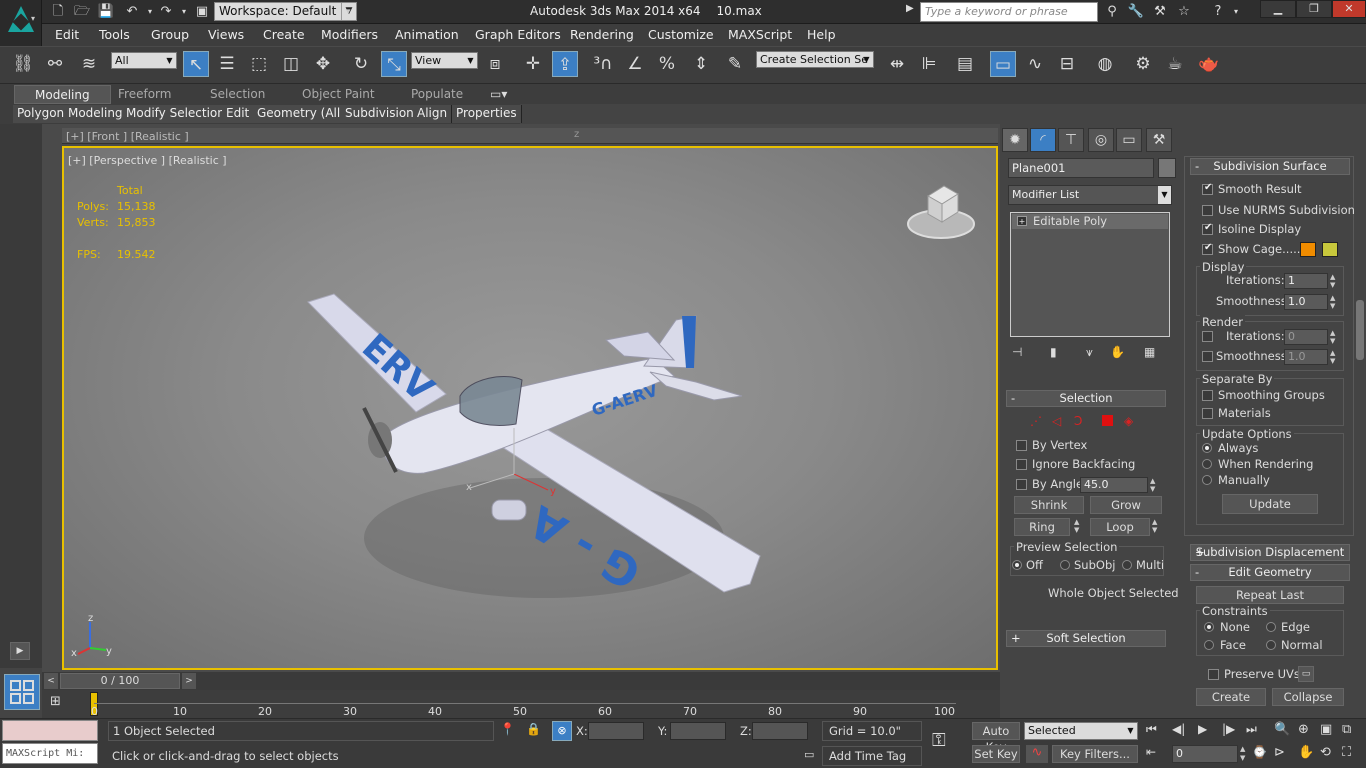  What do you see at coordinates (1271, 645) in the screenshot?
I see `constraint-normal-radio` at bounding box center [1271, 645].